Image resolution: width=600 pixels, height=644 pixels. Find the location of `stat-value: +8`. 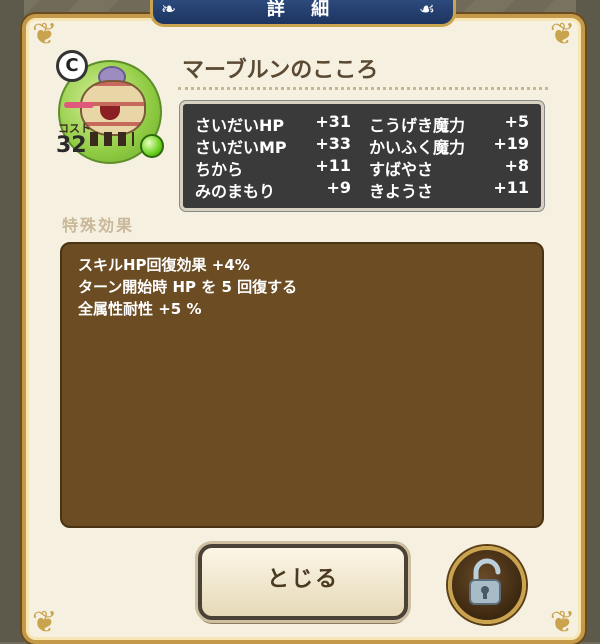

stat-value: +8 is located at coordinates (516, 165).